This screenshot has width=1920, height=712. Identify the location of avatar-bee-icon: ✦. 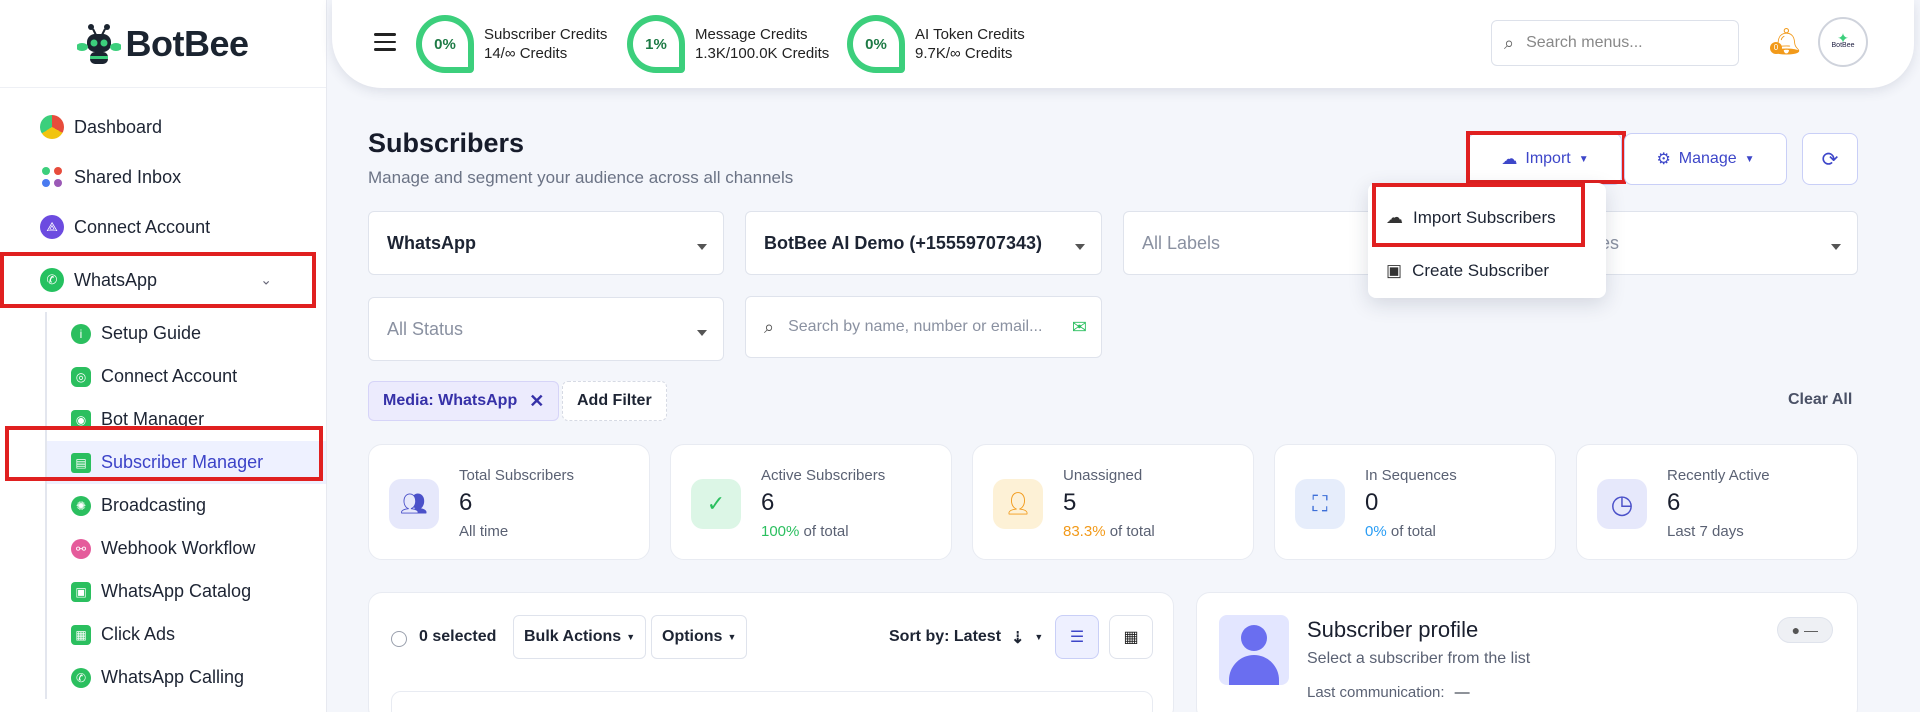
(1843, 38).